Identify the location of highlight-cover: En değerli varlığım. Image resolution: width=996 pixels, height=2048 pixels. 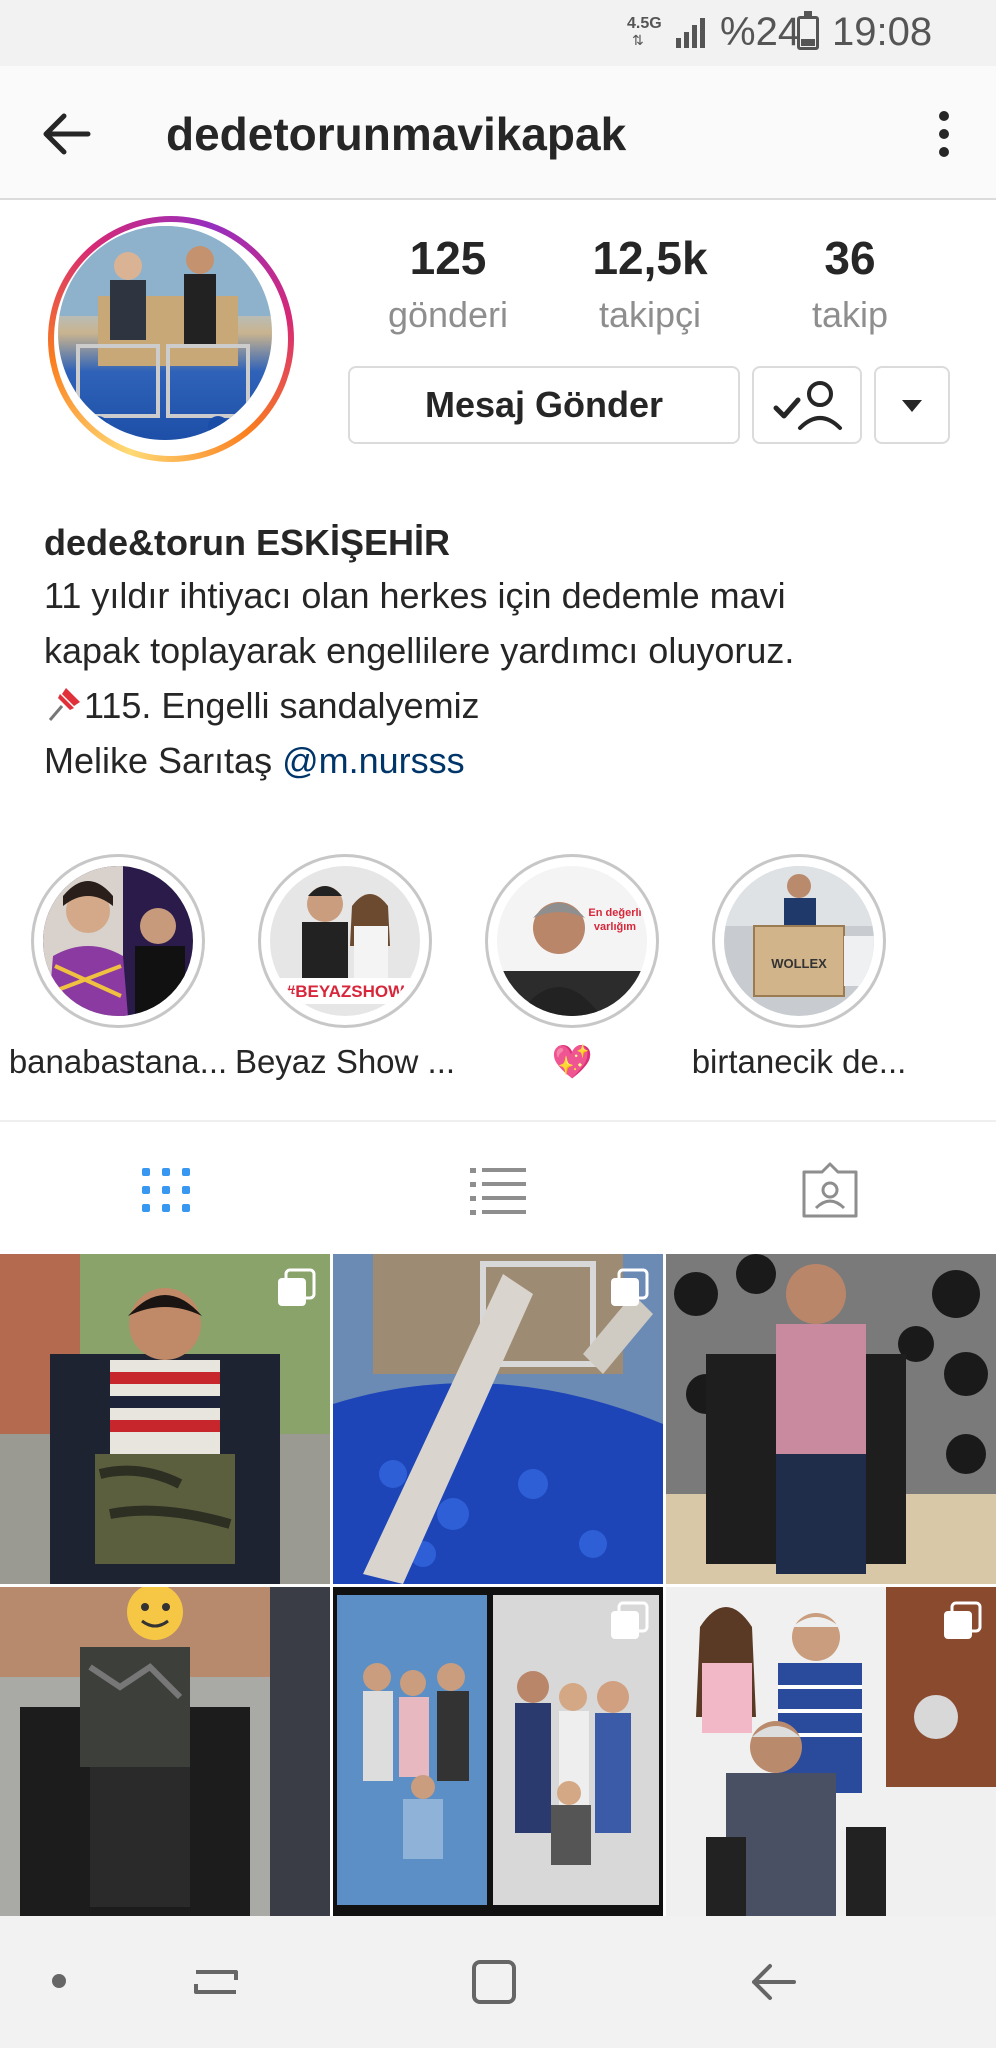
(572, 941).